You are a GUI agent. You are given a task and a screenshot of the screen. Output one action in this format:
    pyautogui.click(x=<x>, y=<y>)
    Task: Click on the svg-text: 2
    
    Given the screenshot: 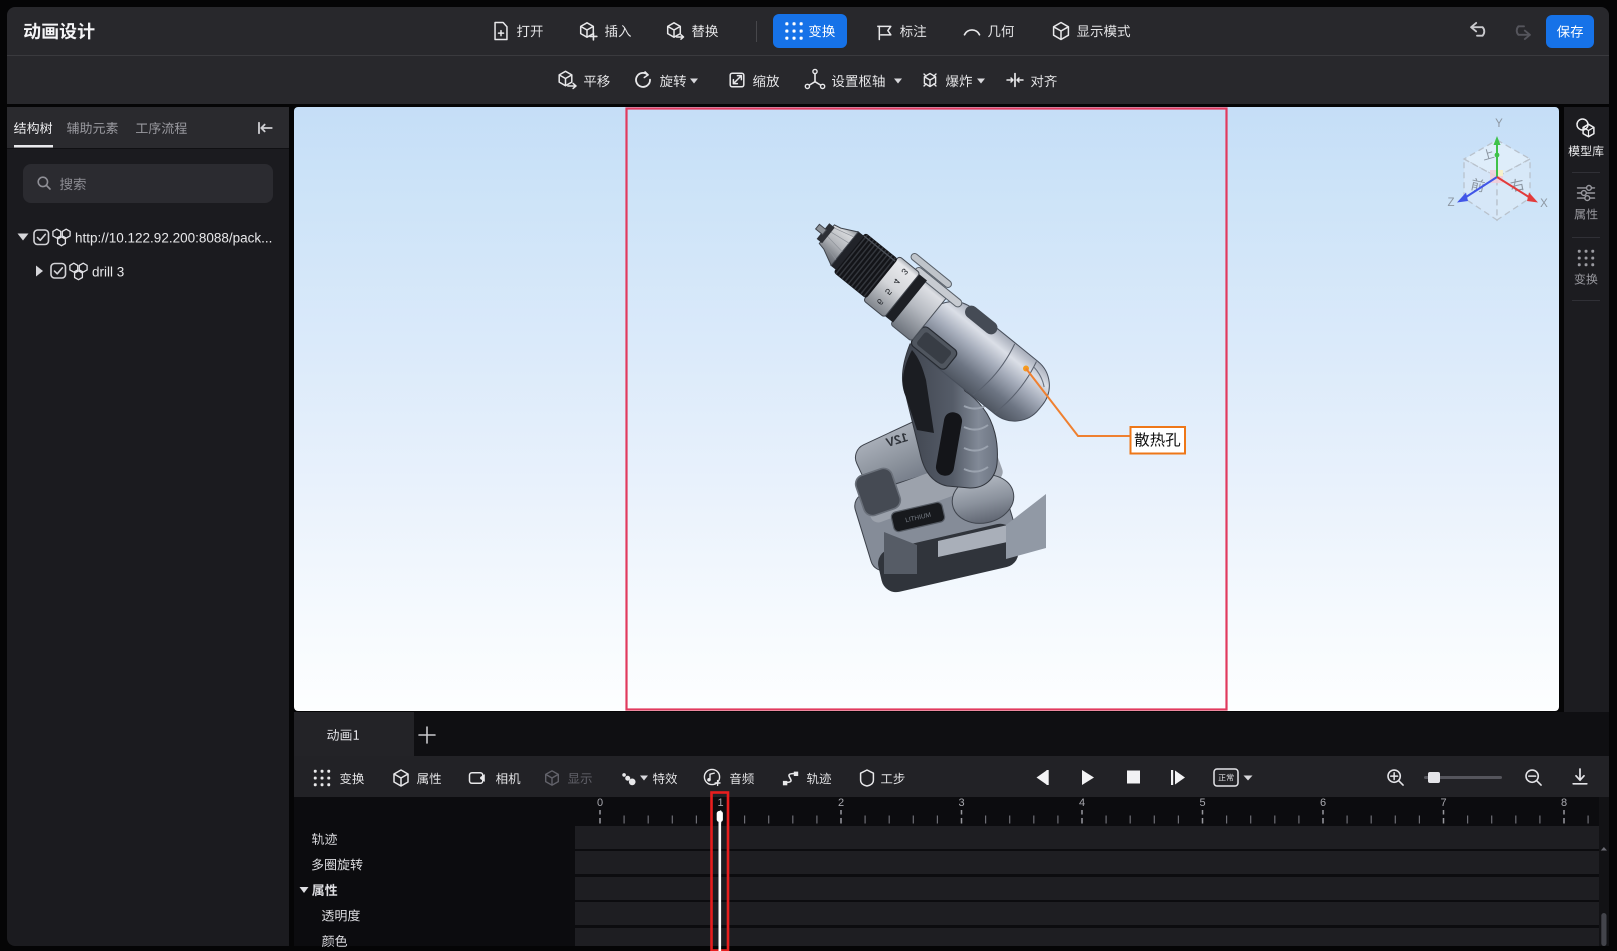 What is the action you would take?
    pyautogui.click(x=841, y=803)
    